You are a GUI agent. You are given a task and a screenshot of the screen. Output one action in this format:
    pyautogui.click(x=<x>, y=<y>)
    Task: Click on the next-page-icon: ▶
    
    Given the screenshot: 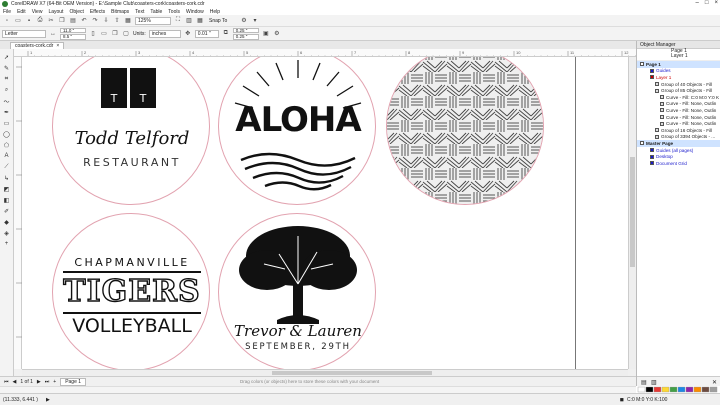 What is the action you would take?
    pyautogui.click(x=39, y=382)
    